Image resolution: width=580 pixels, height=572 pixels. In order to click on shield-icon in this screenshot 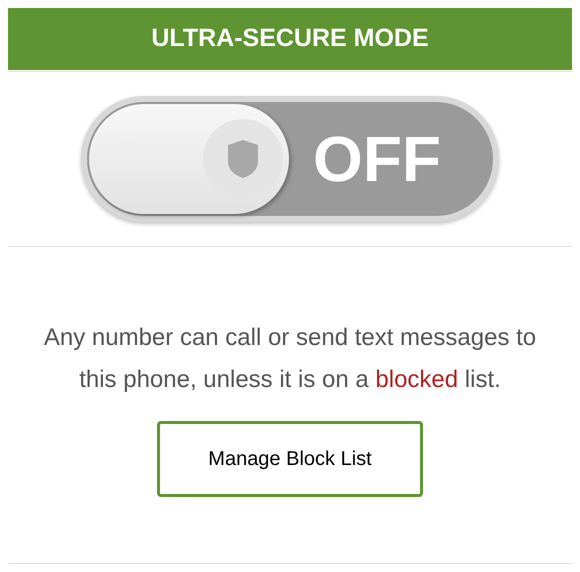, I will do `click(243, 159)`.